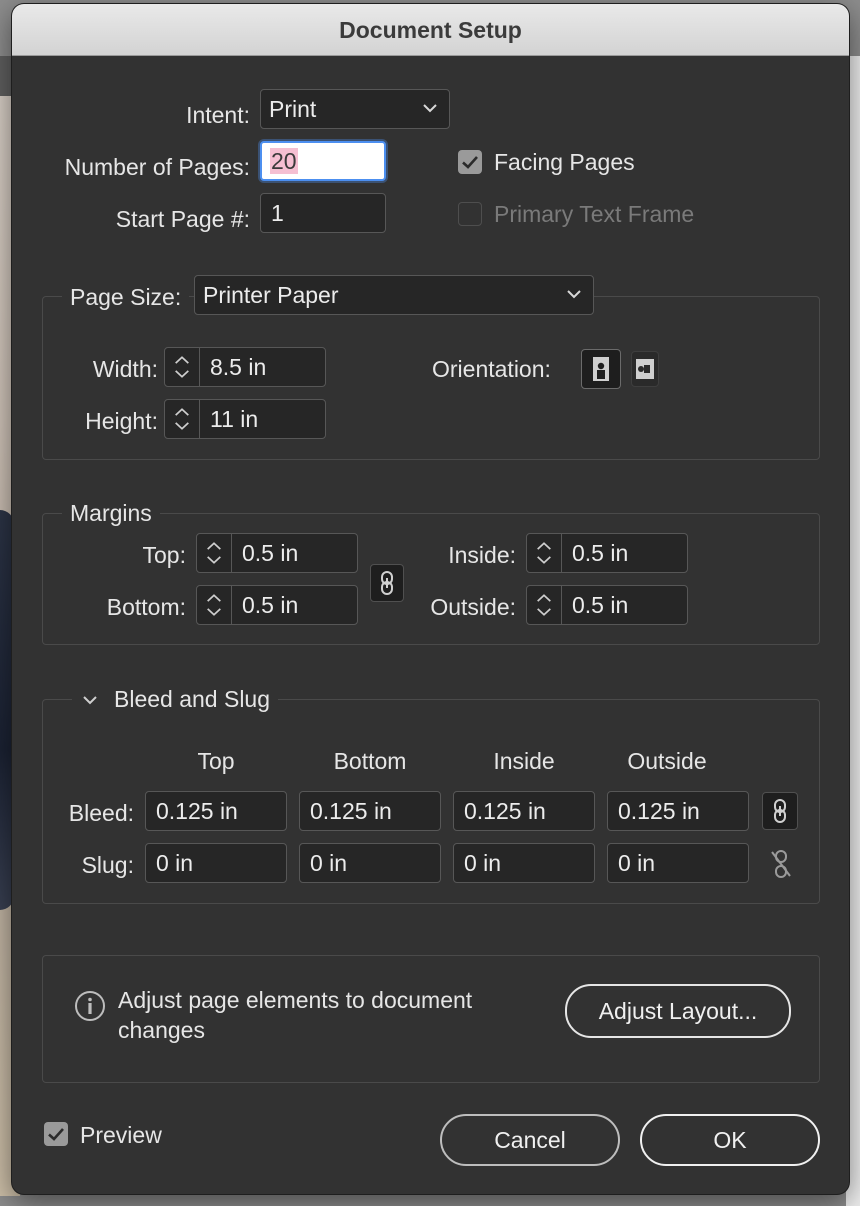 The image size is (860, 1206). I want to click on slug-outside-input: 0 in, so click(678, 863).